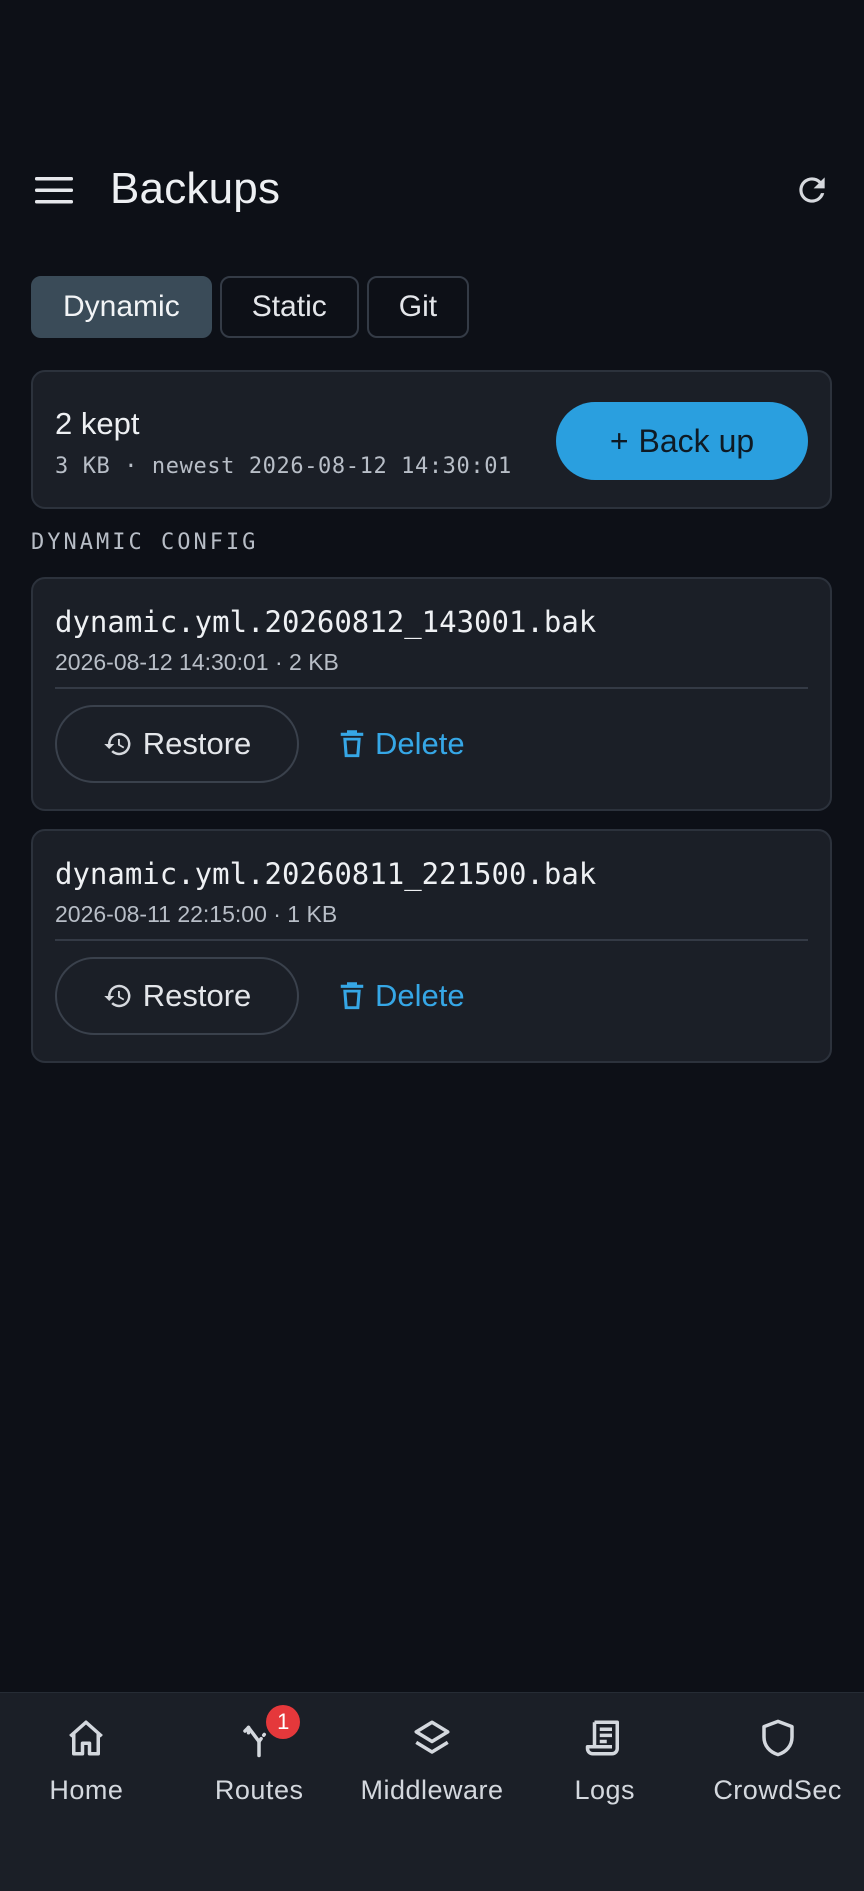 This screenshot has height=1891, width=864. I want to click on nav-label: Middleware, so click(432, 1790).